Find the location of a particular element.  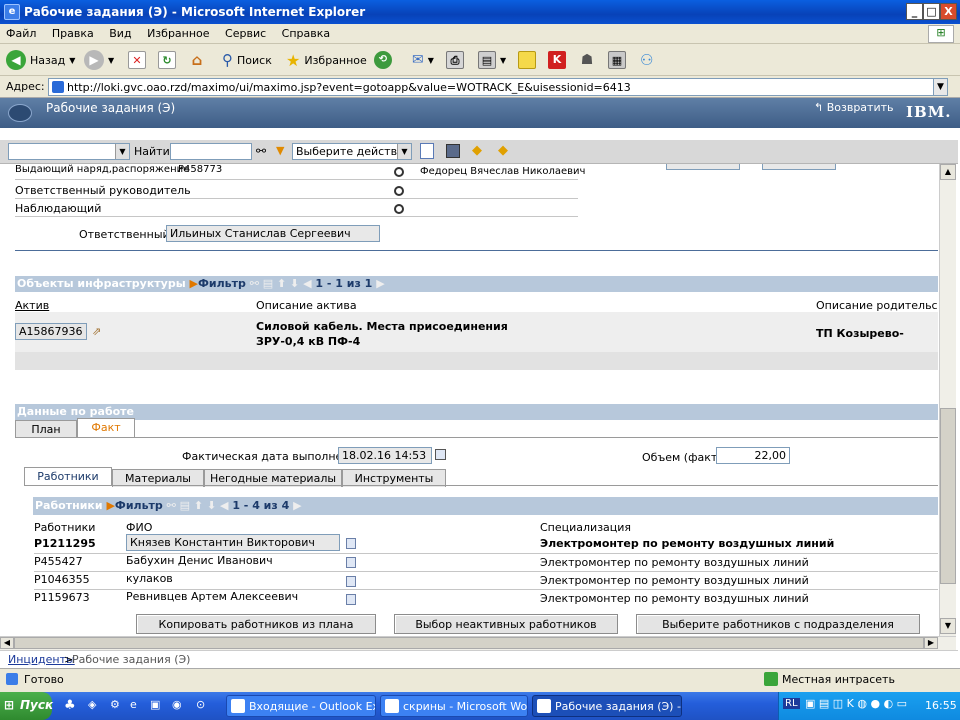

scroll-left-button: ◀ is located at coordinates (7, 643).